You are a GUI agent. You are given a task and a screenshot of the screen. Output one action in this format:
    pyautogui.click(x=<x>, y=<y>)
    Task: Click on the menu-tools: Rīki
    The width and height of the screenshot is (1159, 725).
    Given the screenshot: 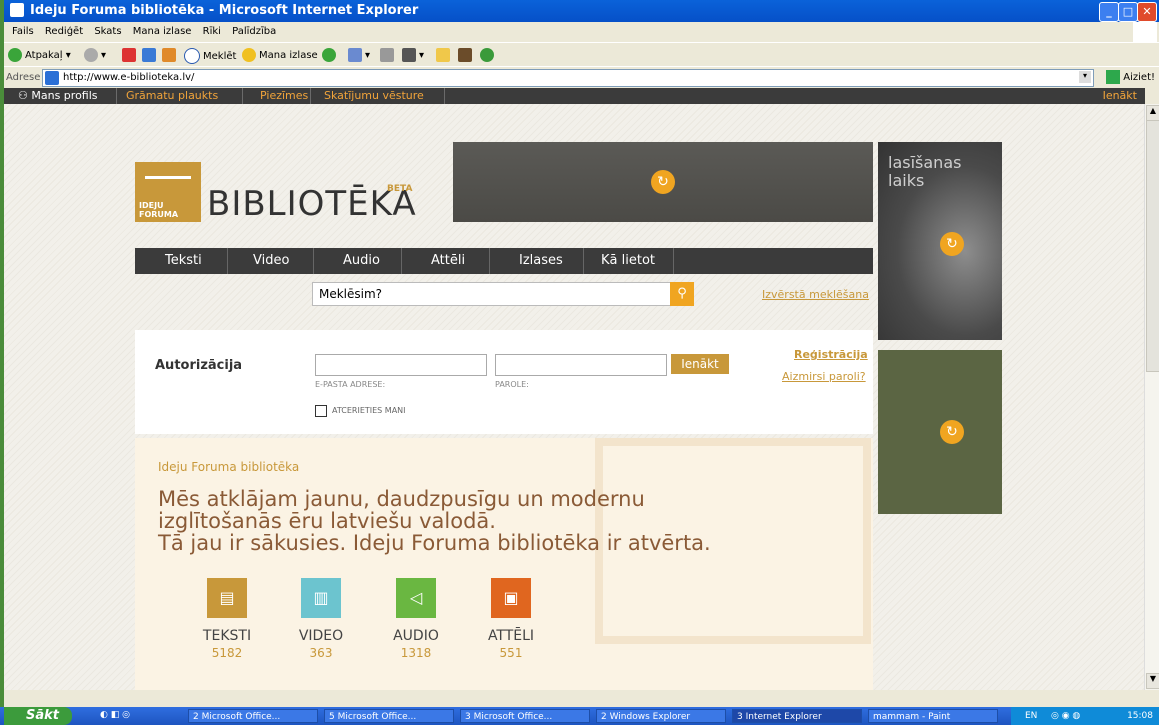 What is the action you would take?
    pyautogui.click(x=212, y=31)
    